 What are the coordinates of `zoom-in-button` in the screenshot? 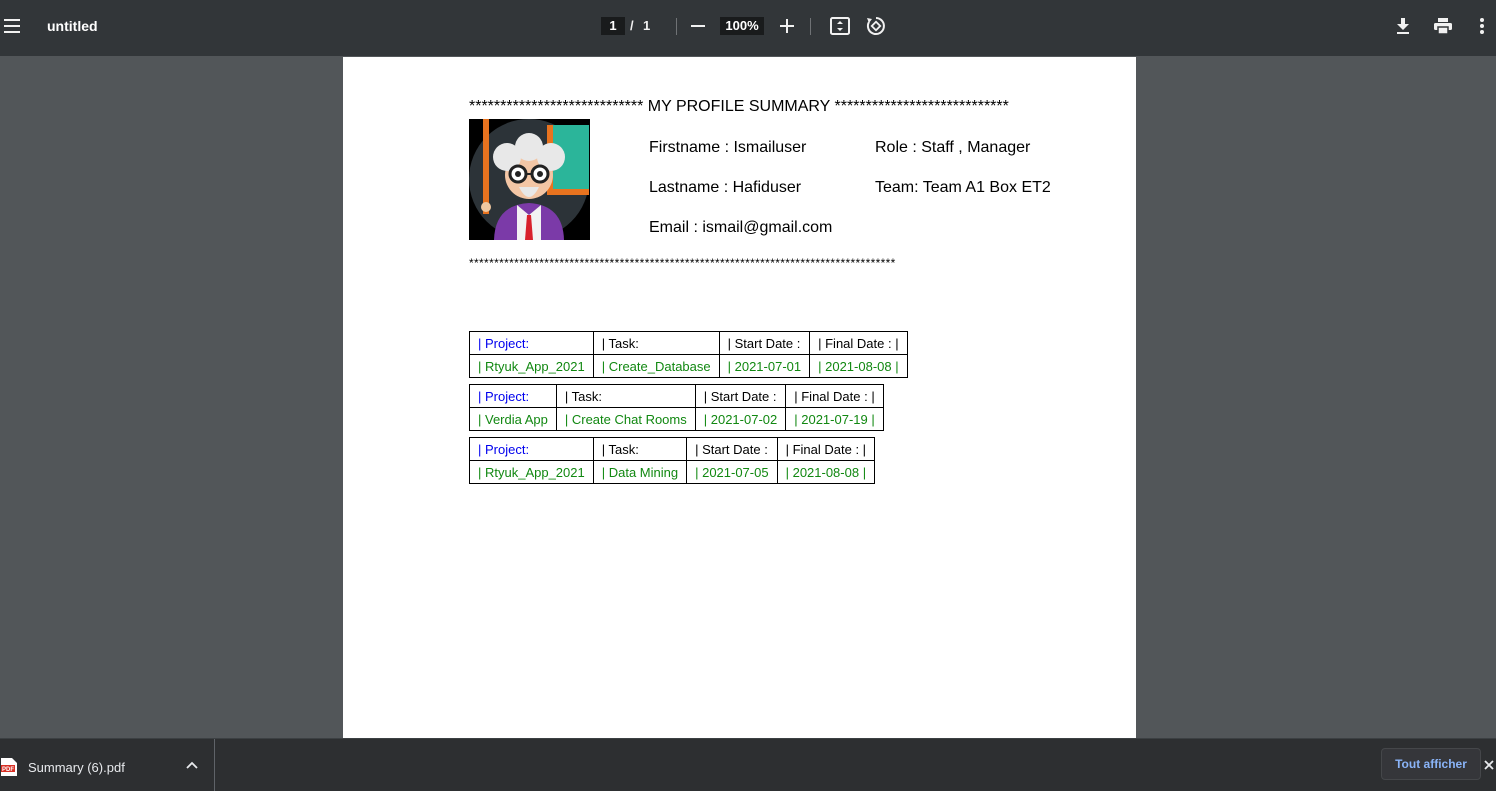 It's located at (787, 26).